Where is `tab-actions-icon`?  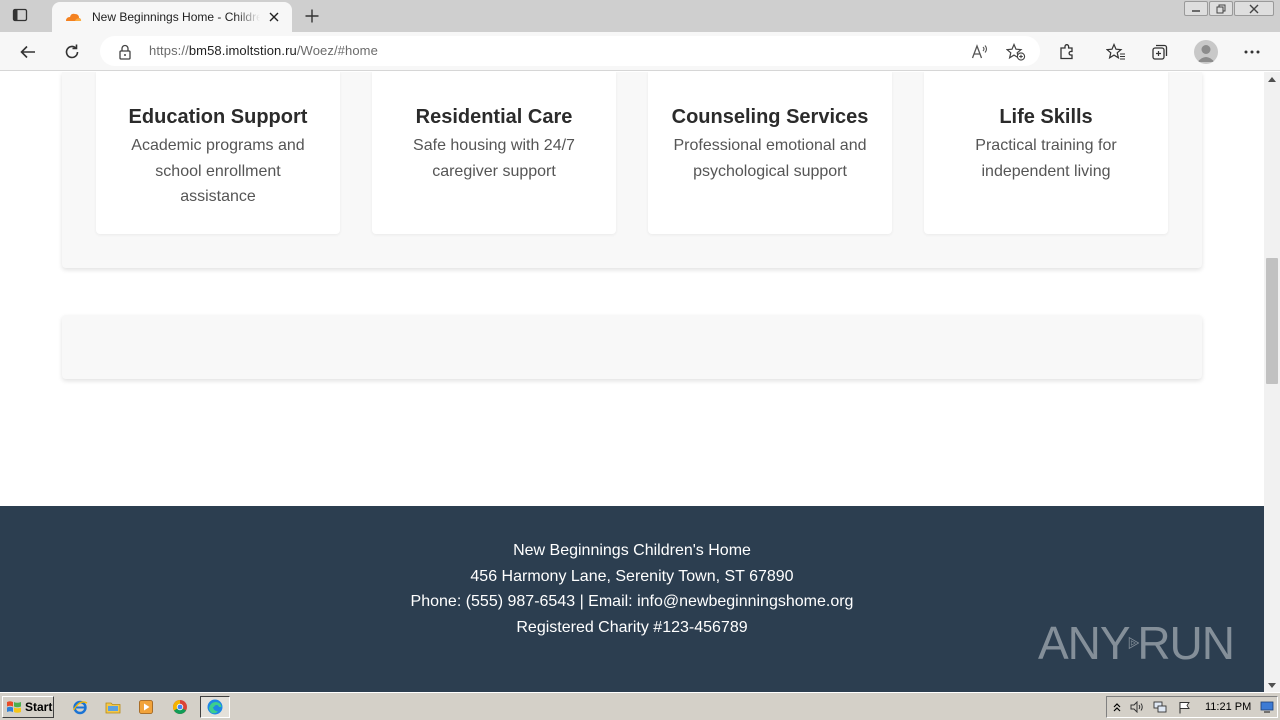 tab-actions-icon is located at coordinates (20, 15).